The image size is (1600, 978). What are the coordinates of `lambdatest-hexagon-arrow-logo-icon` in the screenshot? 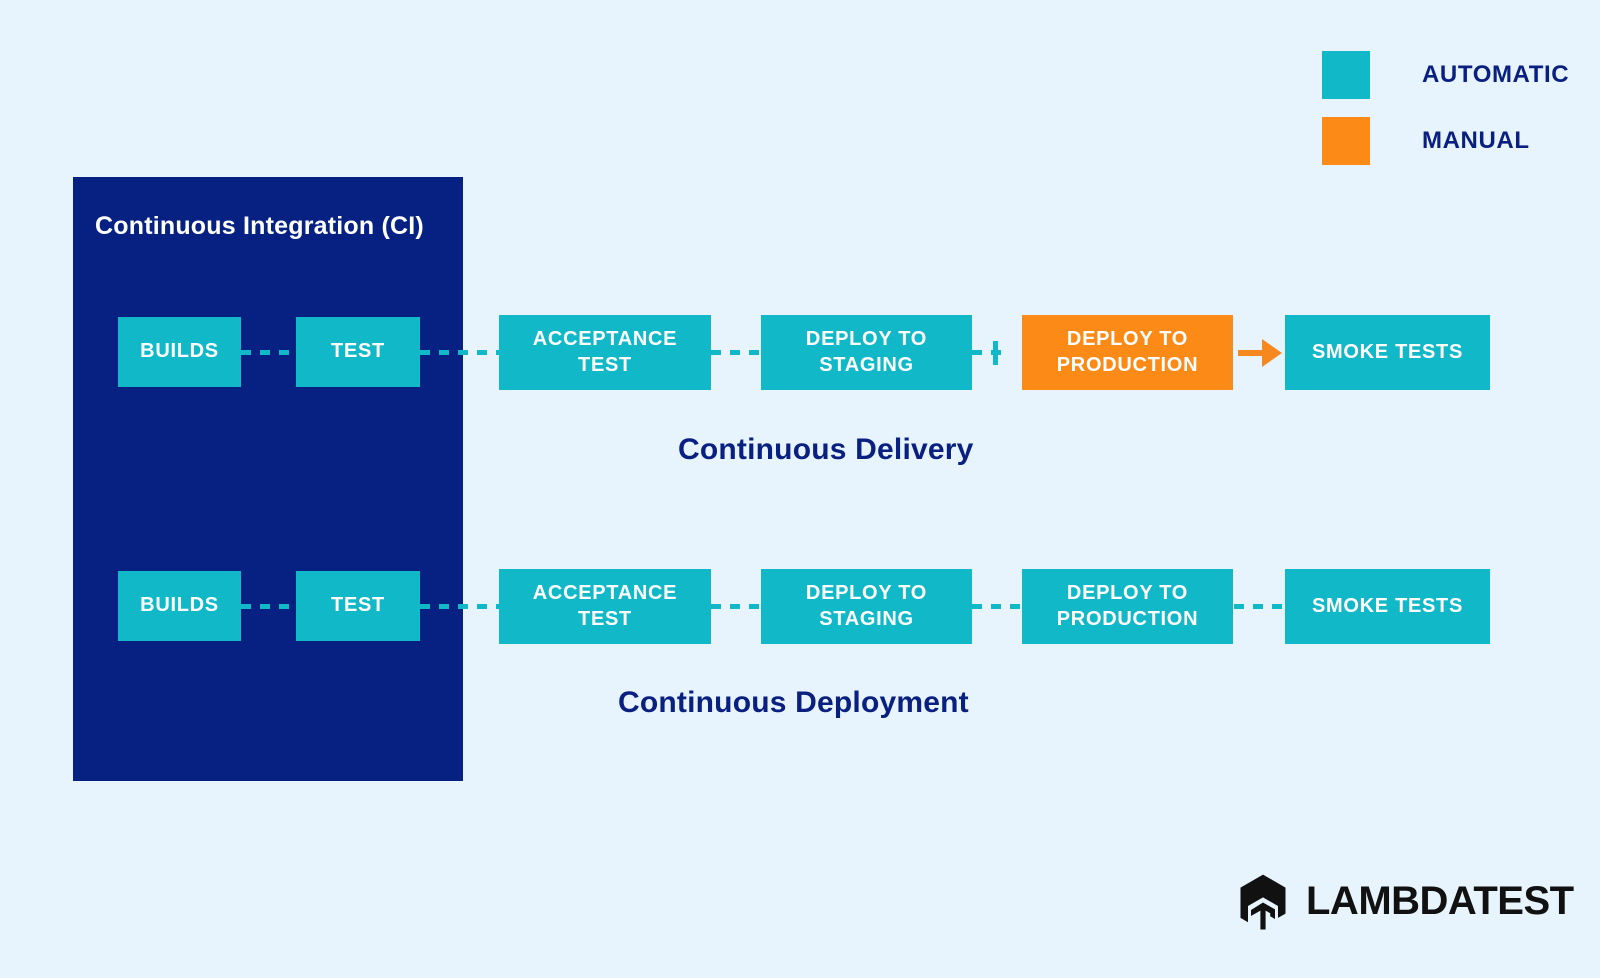 It's located at (1263, 902).